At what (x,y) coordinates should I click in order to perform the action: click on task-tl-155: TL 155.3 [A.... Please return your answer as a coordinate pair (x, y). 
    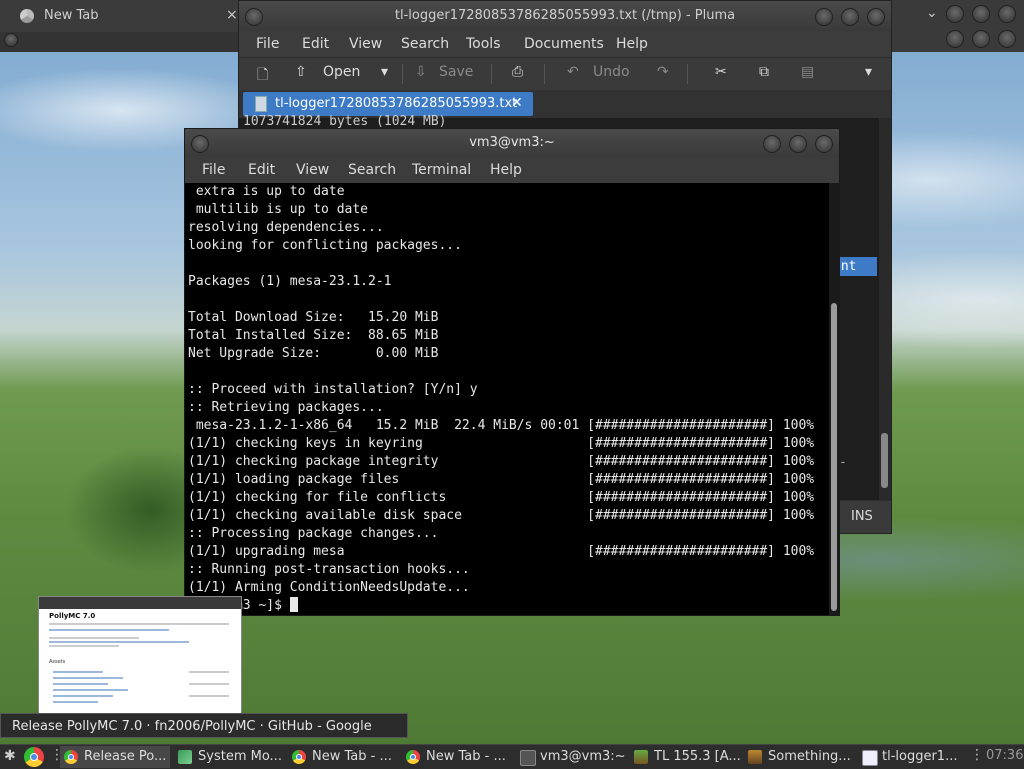
    Looking at the image, I should click on (685, 757).